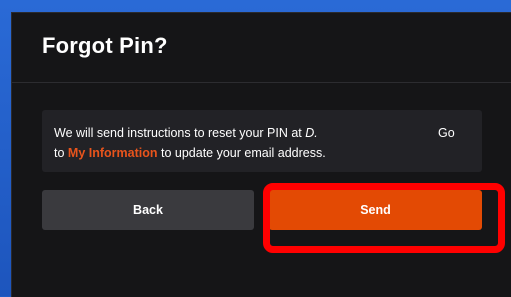  Describe the element at coordinates (148, 210) in the screenshot. I see `back-button: Back` at that location.